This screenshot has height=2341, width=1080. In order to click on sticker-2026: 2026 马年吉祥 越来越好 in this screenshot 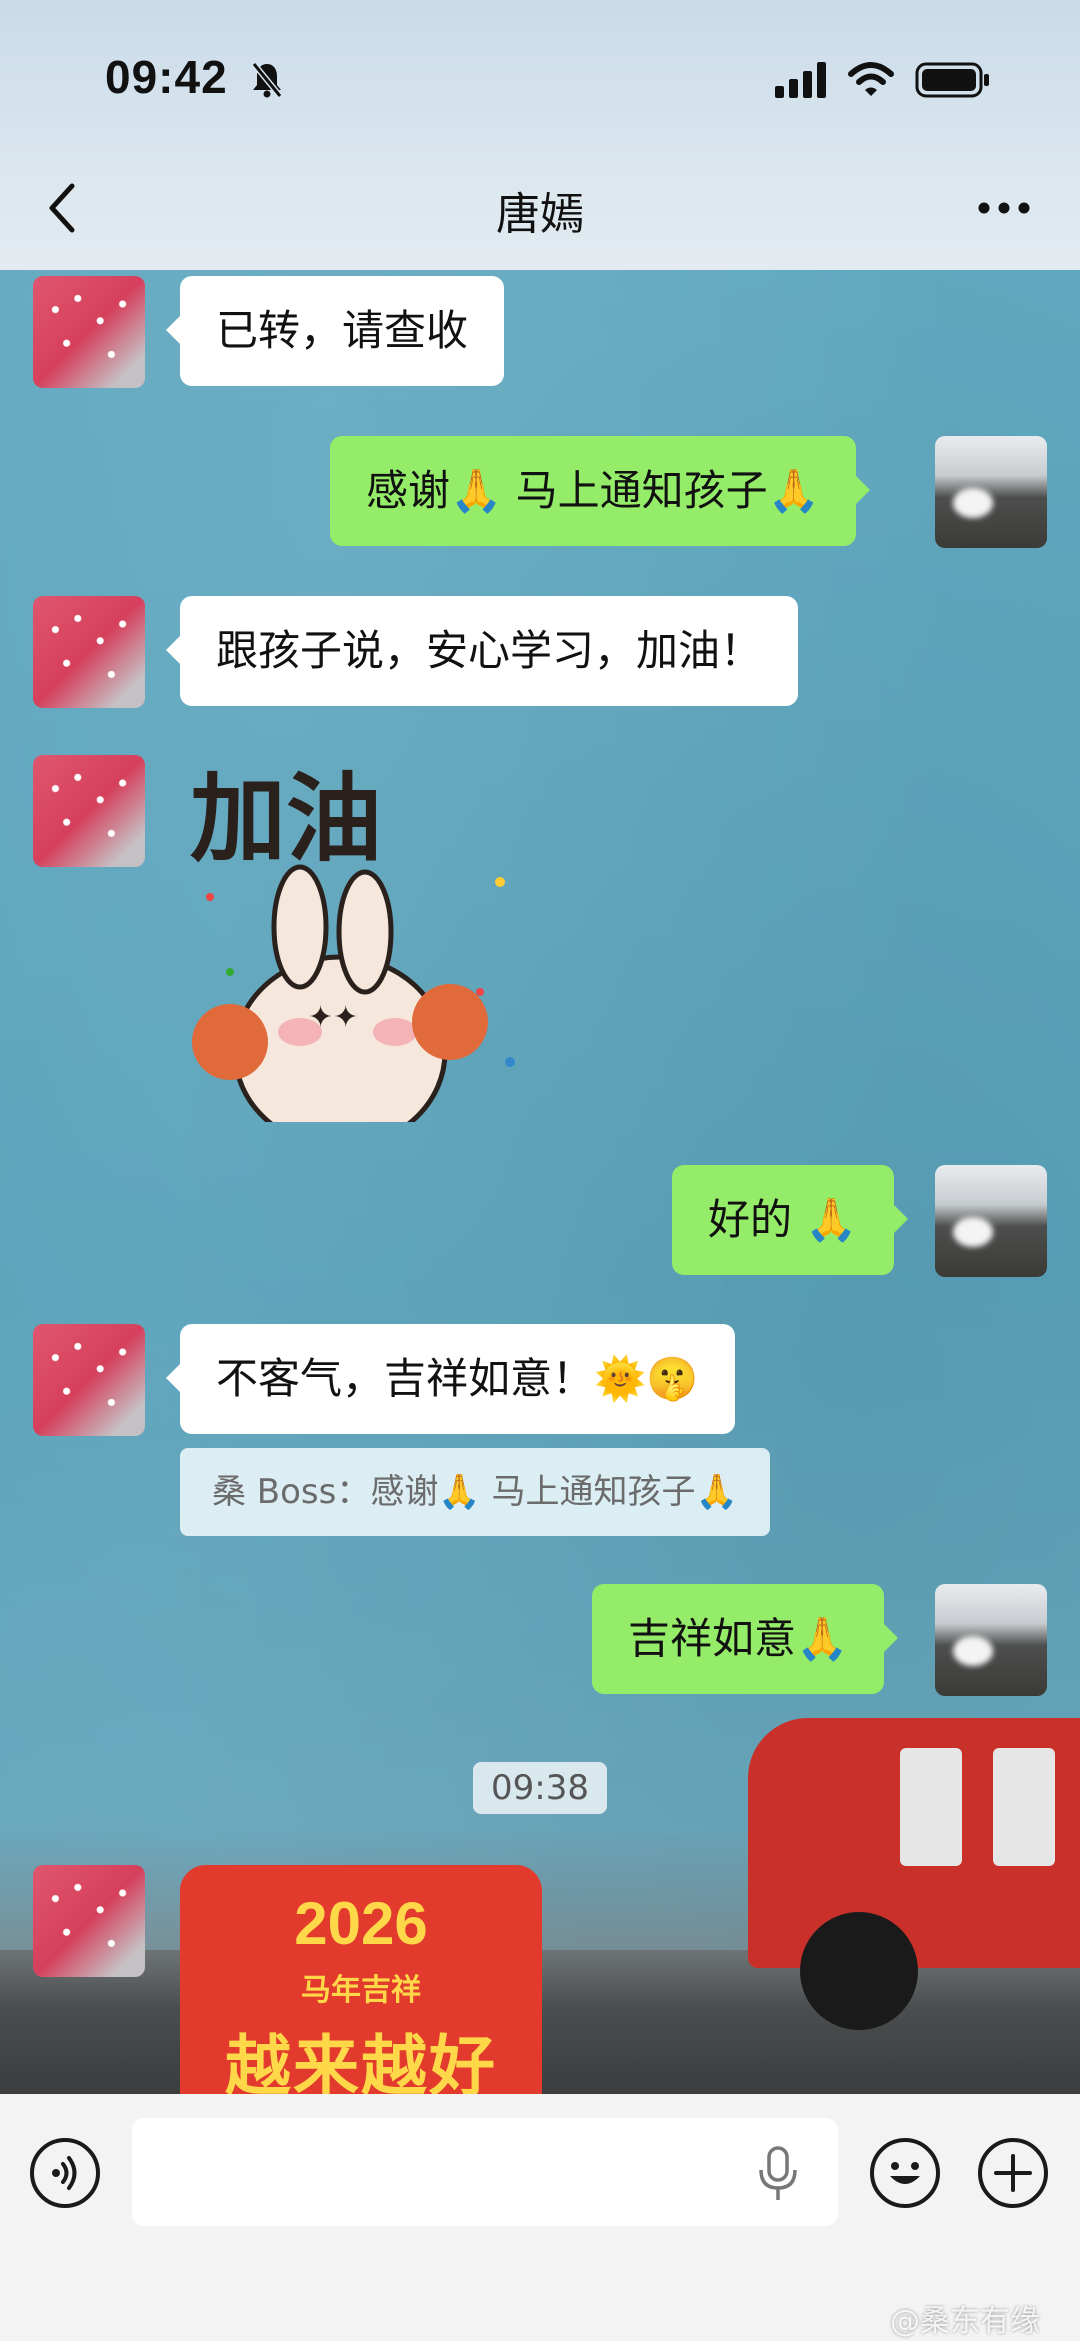, I will do `click(361, 1980)`.